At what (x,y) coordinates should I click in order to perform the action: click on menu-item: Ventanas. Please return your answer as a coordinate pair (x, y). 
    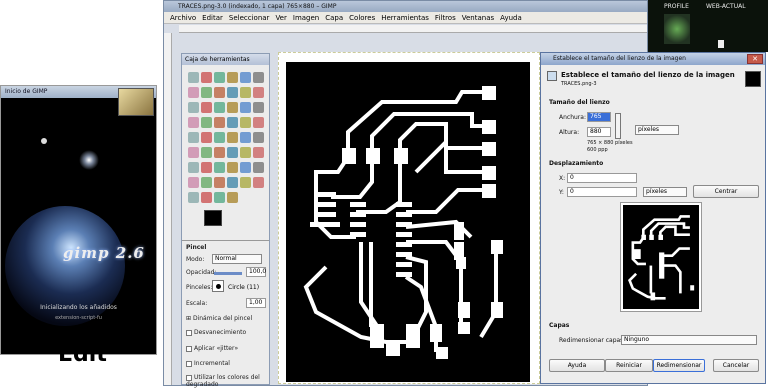
    Looking at the image, I should click on (478, 18).